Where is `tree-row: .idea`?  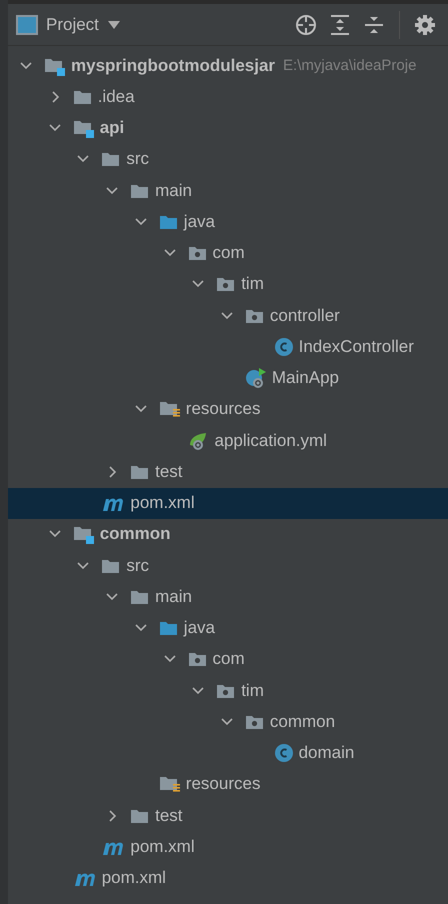 tree-row: .idea is located at coordinates (228, 96).